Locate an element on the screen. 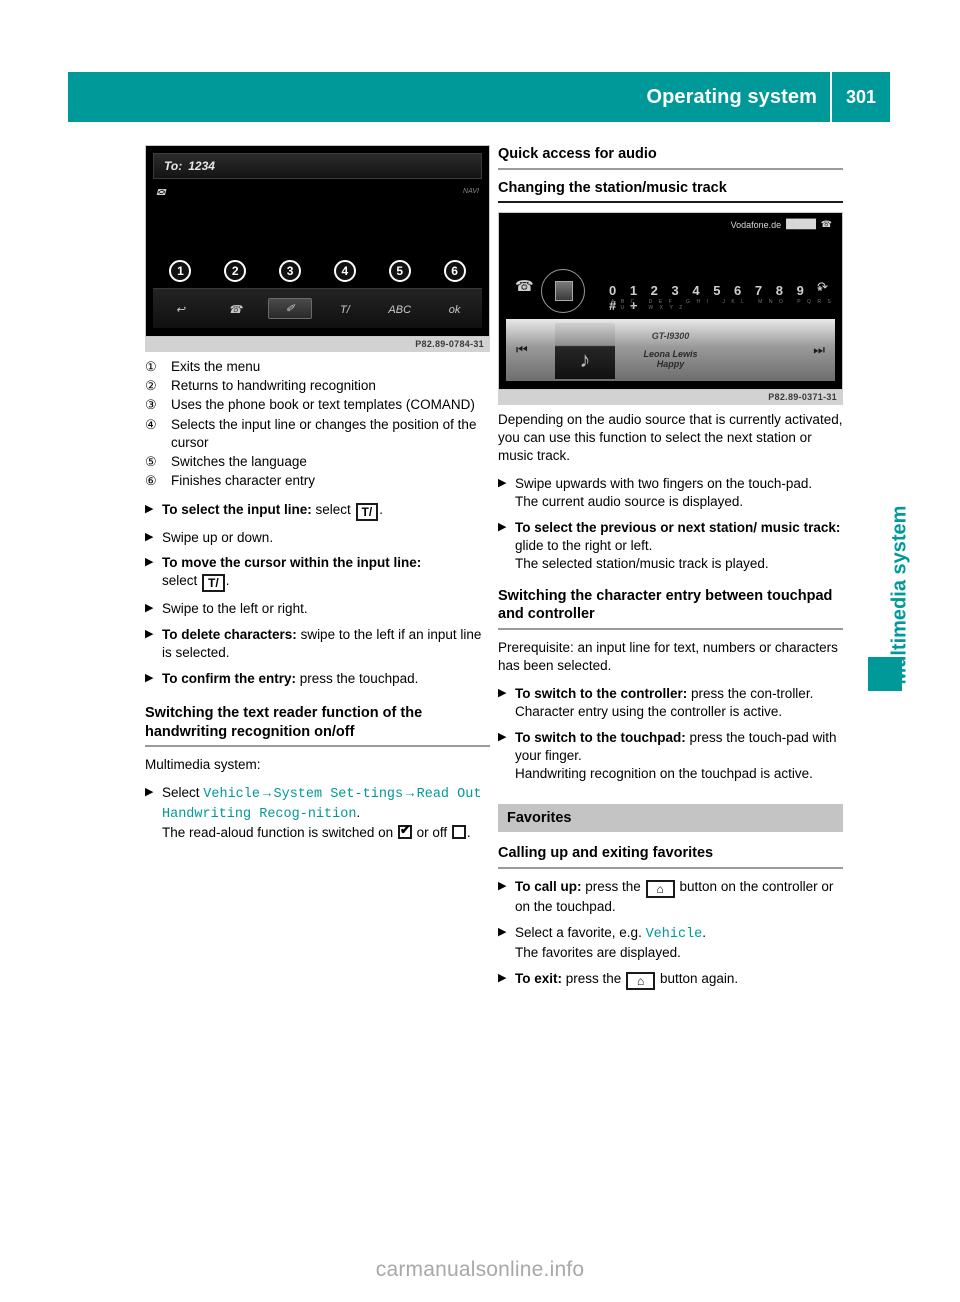 The height and width of the screenshot is (1302, 960). menu-path-1: Vehicle is located at coordinates (231, 795).